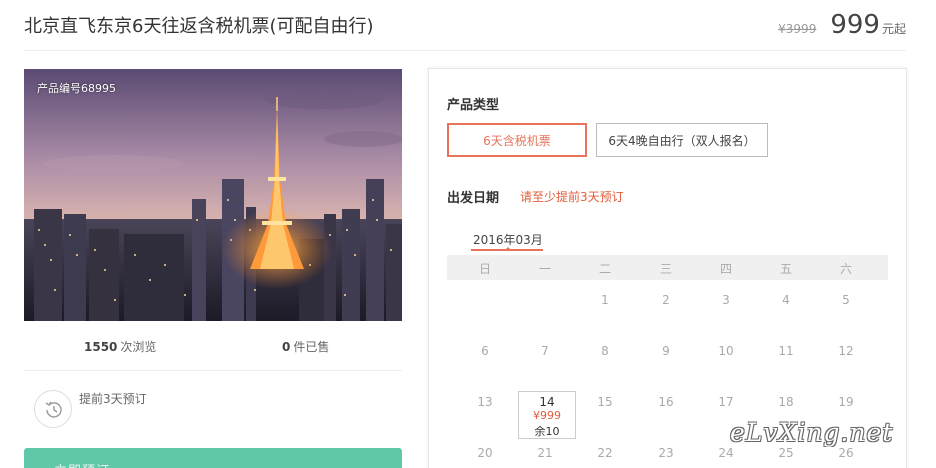  I want to click on weekday-sat: 六, so click(845, 269).